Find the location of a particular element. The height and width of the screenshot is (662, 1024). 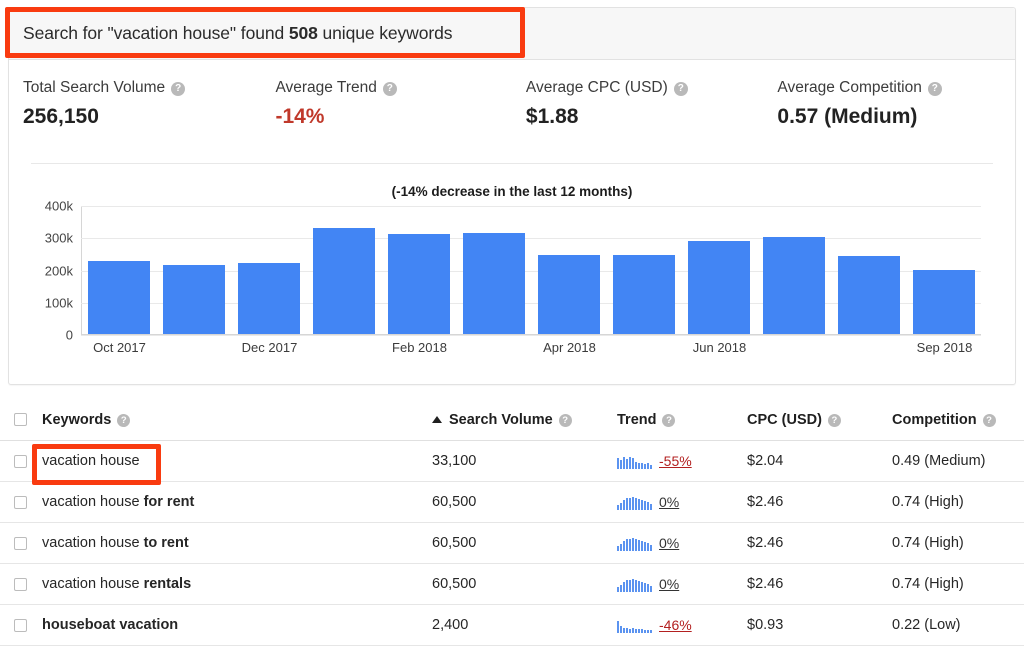

cell-search-volume: 60,500 is located at coordinates (454, 584).